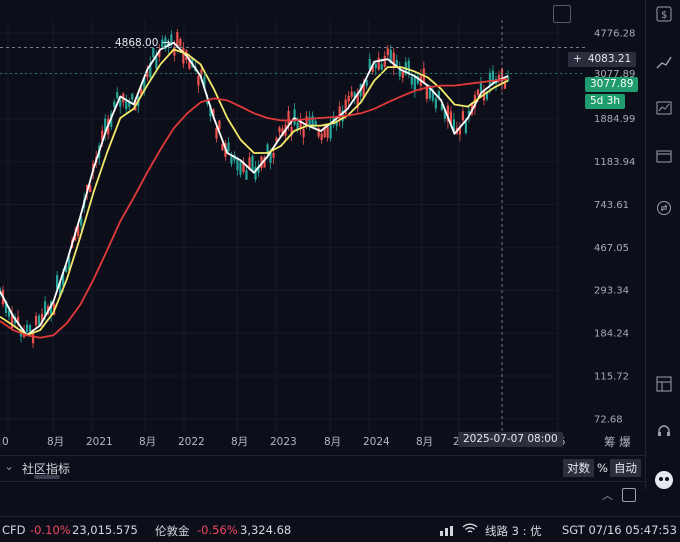 The width and height of the screenshot is (680, 542). I want to click on right-labels: 筹 爆, so click(617, 442).